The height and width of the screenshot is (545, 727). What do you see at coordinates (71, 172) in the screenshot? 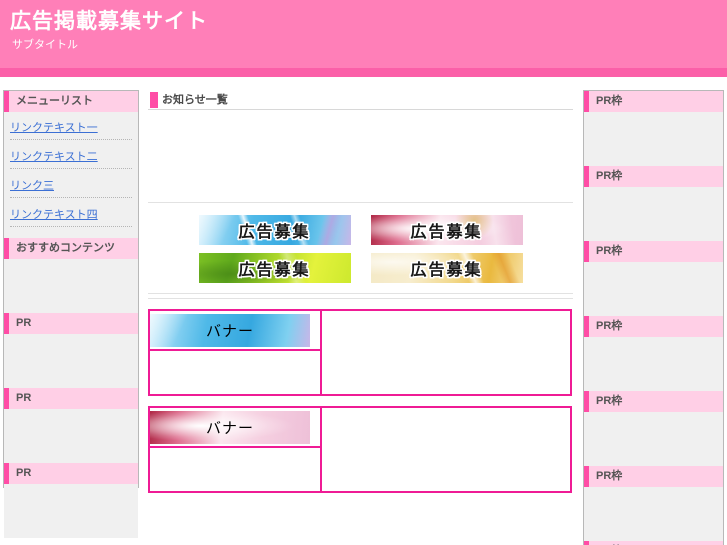
I see `link-list: リンクテキスト一 リンクテキスト二 リンク三リンクテキスト四` at bounding box center [71, 172].